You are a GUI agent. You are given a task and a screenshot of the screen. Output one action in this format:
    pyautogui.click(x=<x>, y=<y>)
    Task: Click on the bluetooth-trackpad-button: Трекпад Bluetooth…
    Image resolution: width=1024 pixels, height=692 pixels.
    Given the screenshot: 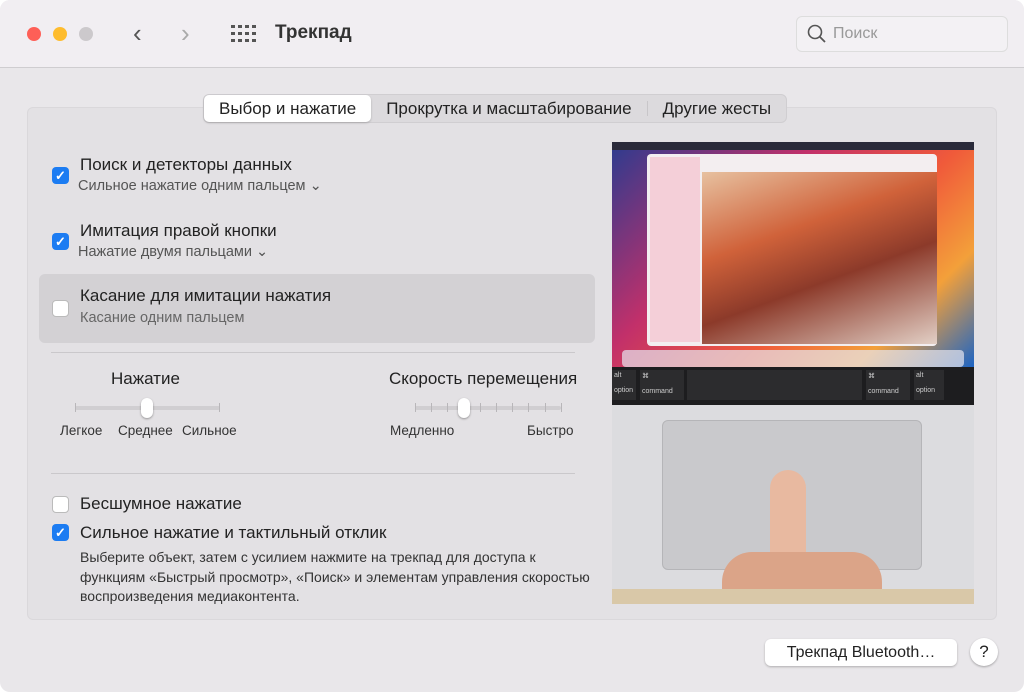 What is the action you would take?
    pyautogui.click(x=861, y=652)
    